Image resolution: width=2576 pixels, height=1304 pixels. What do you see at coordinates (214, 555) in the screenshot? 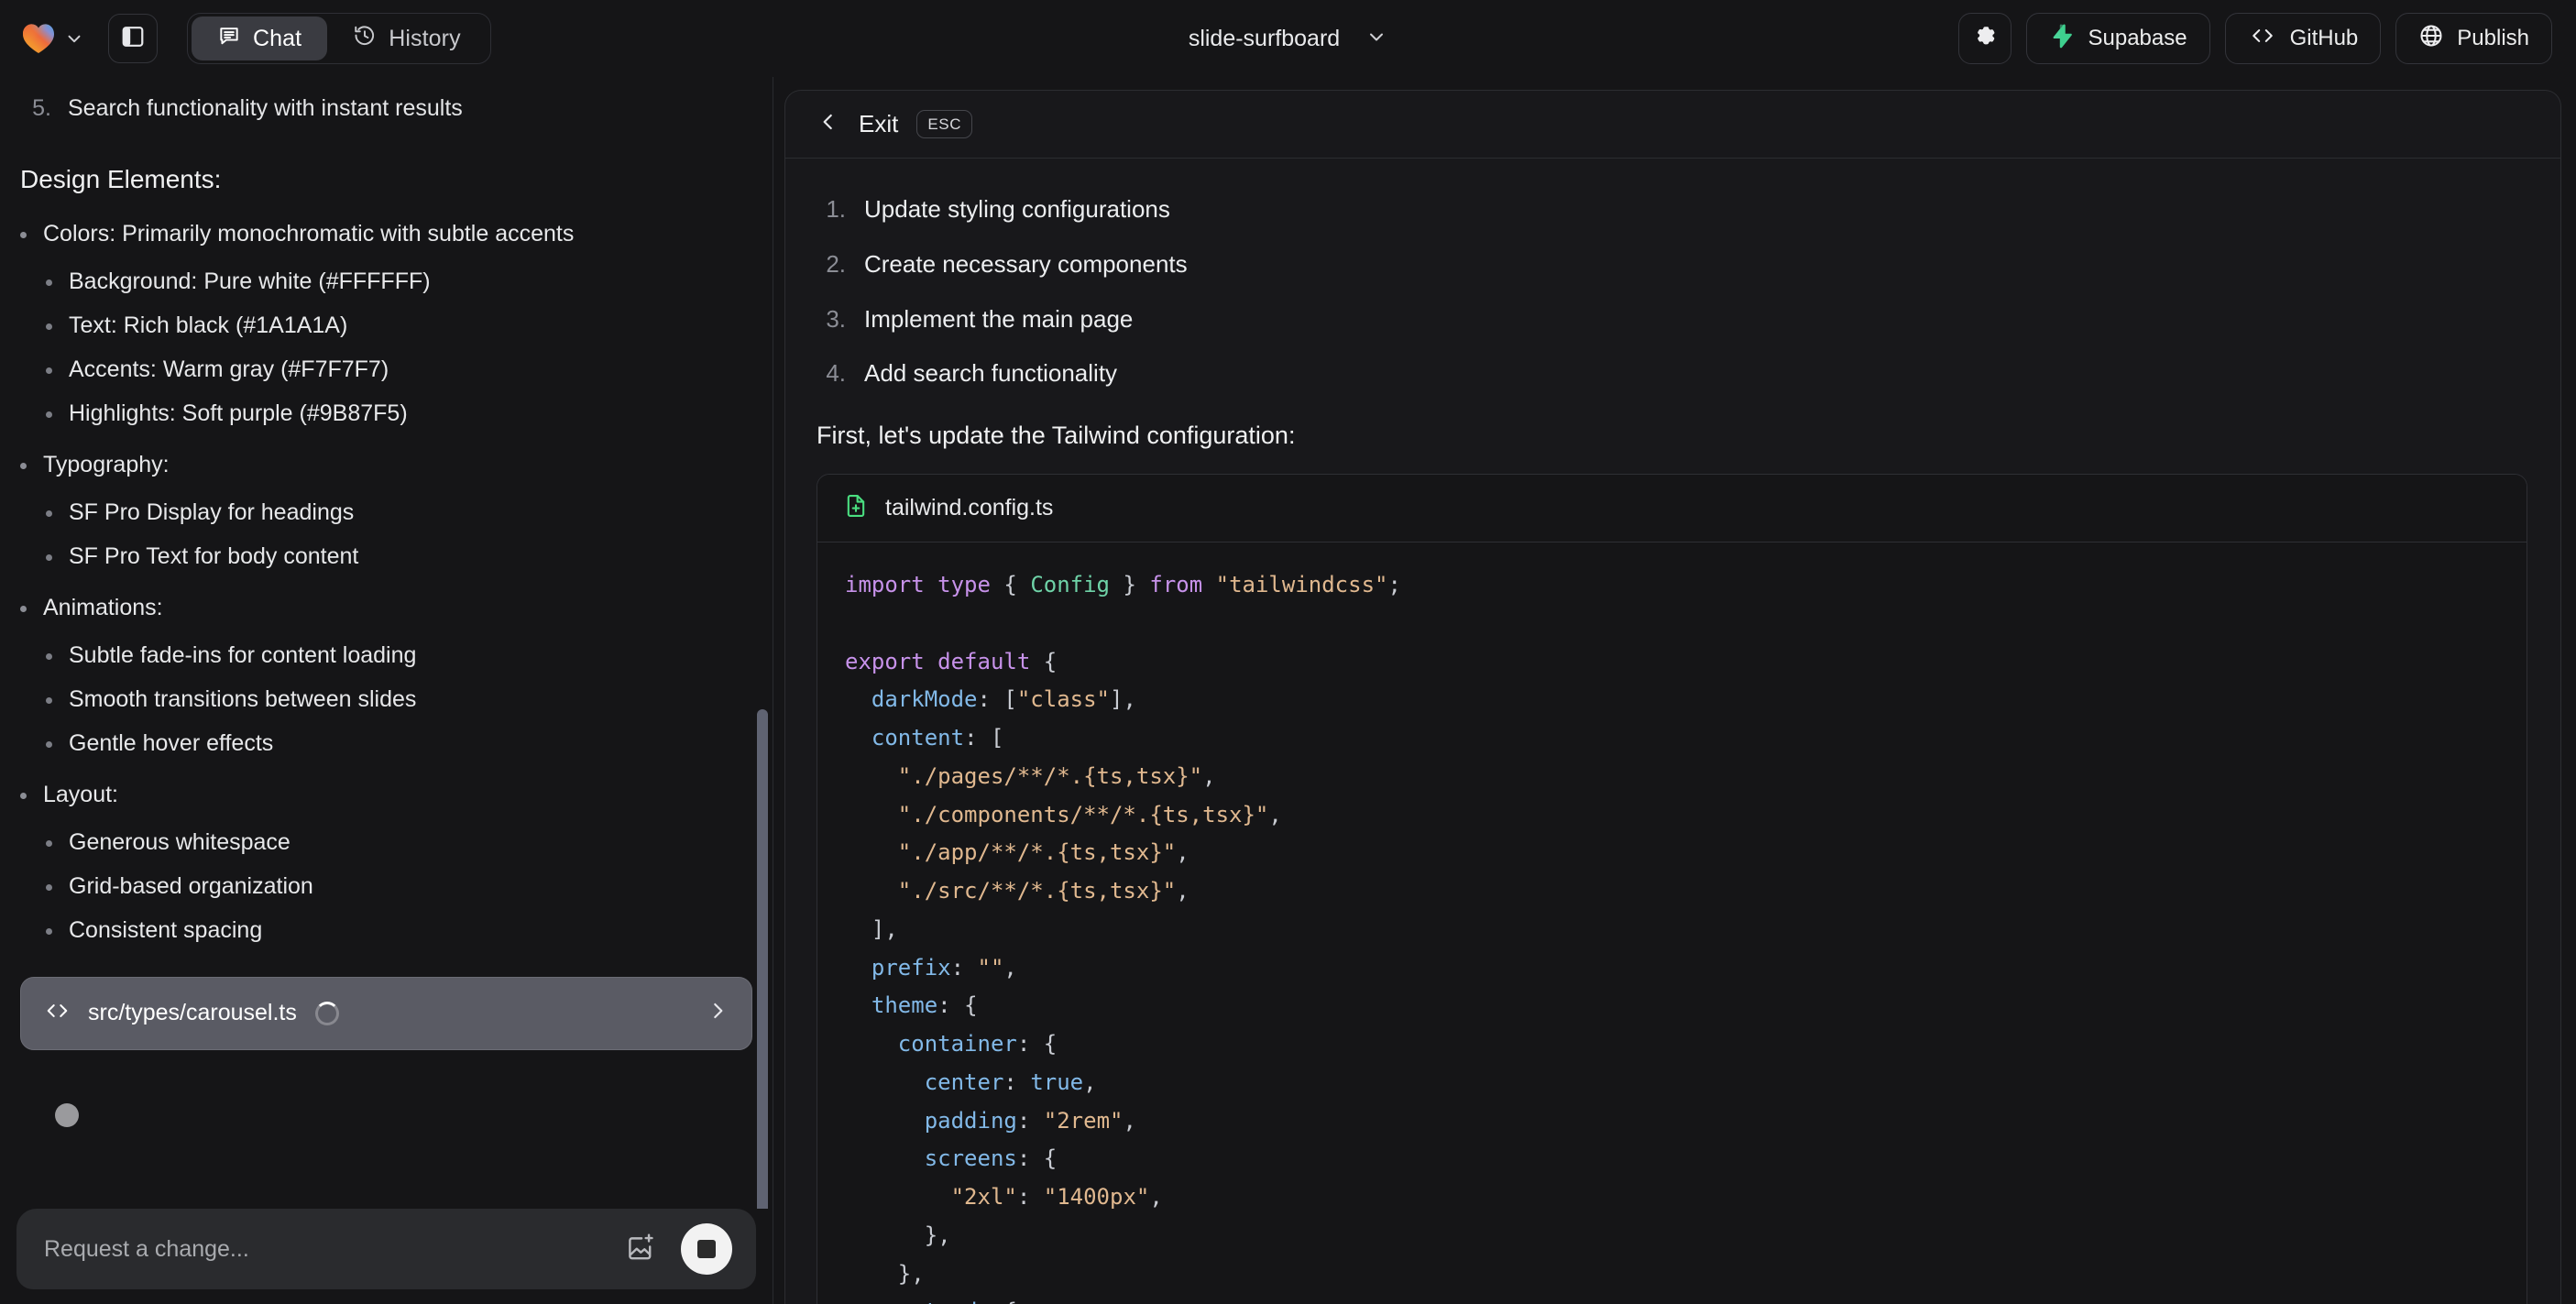
I see `sub-item-label: SF Pro Text for body content` at bounding box center [214, 555].